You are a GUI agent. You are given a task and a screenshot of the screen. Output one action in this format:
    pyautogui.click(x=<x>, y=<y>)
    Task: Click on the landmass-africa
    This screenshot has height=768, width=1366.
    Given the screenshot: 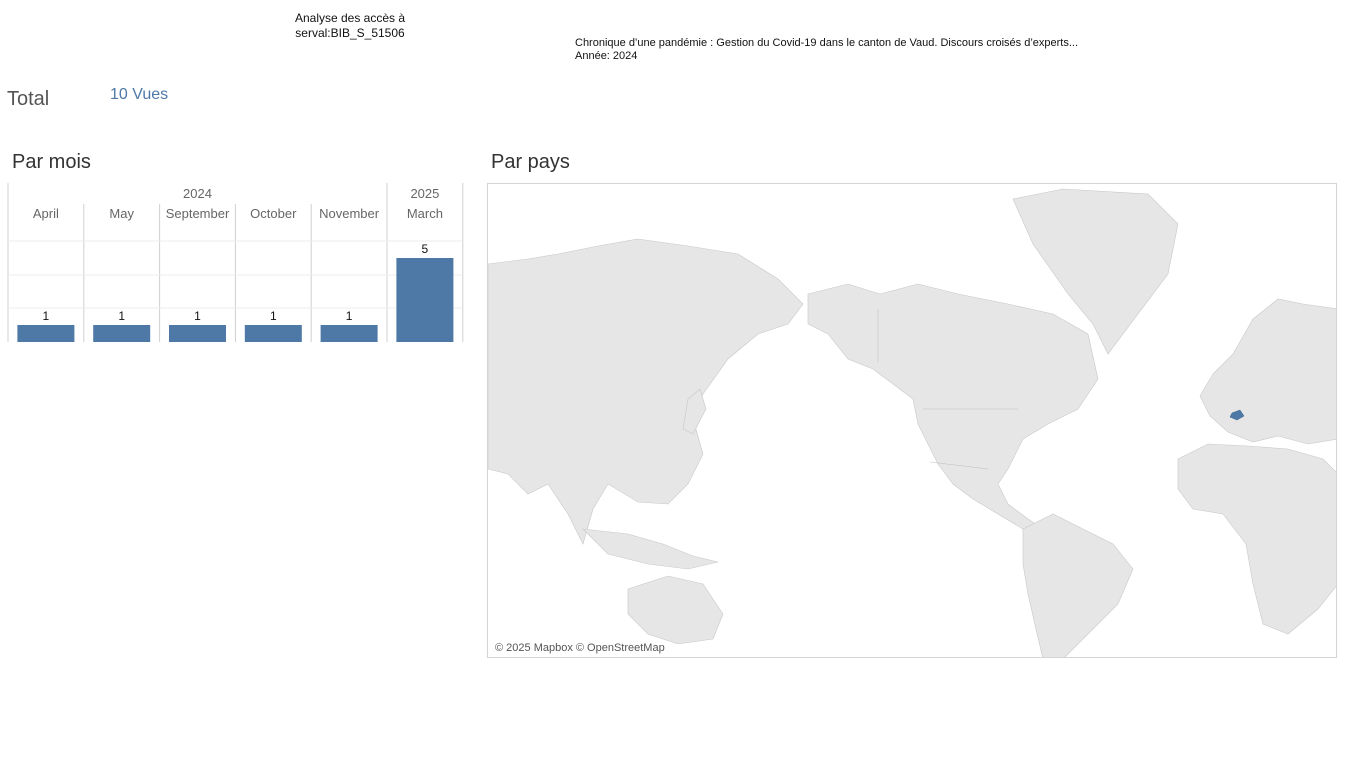 What is the action you would take?
    pyautogui.click(x=1256, y=539)
    